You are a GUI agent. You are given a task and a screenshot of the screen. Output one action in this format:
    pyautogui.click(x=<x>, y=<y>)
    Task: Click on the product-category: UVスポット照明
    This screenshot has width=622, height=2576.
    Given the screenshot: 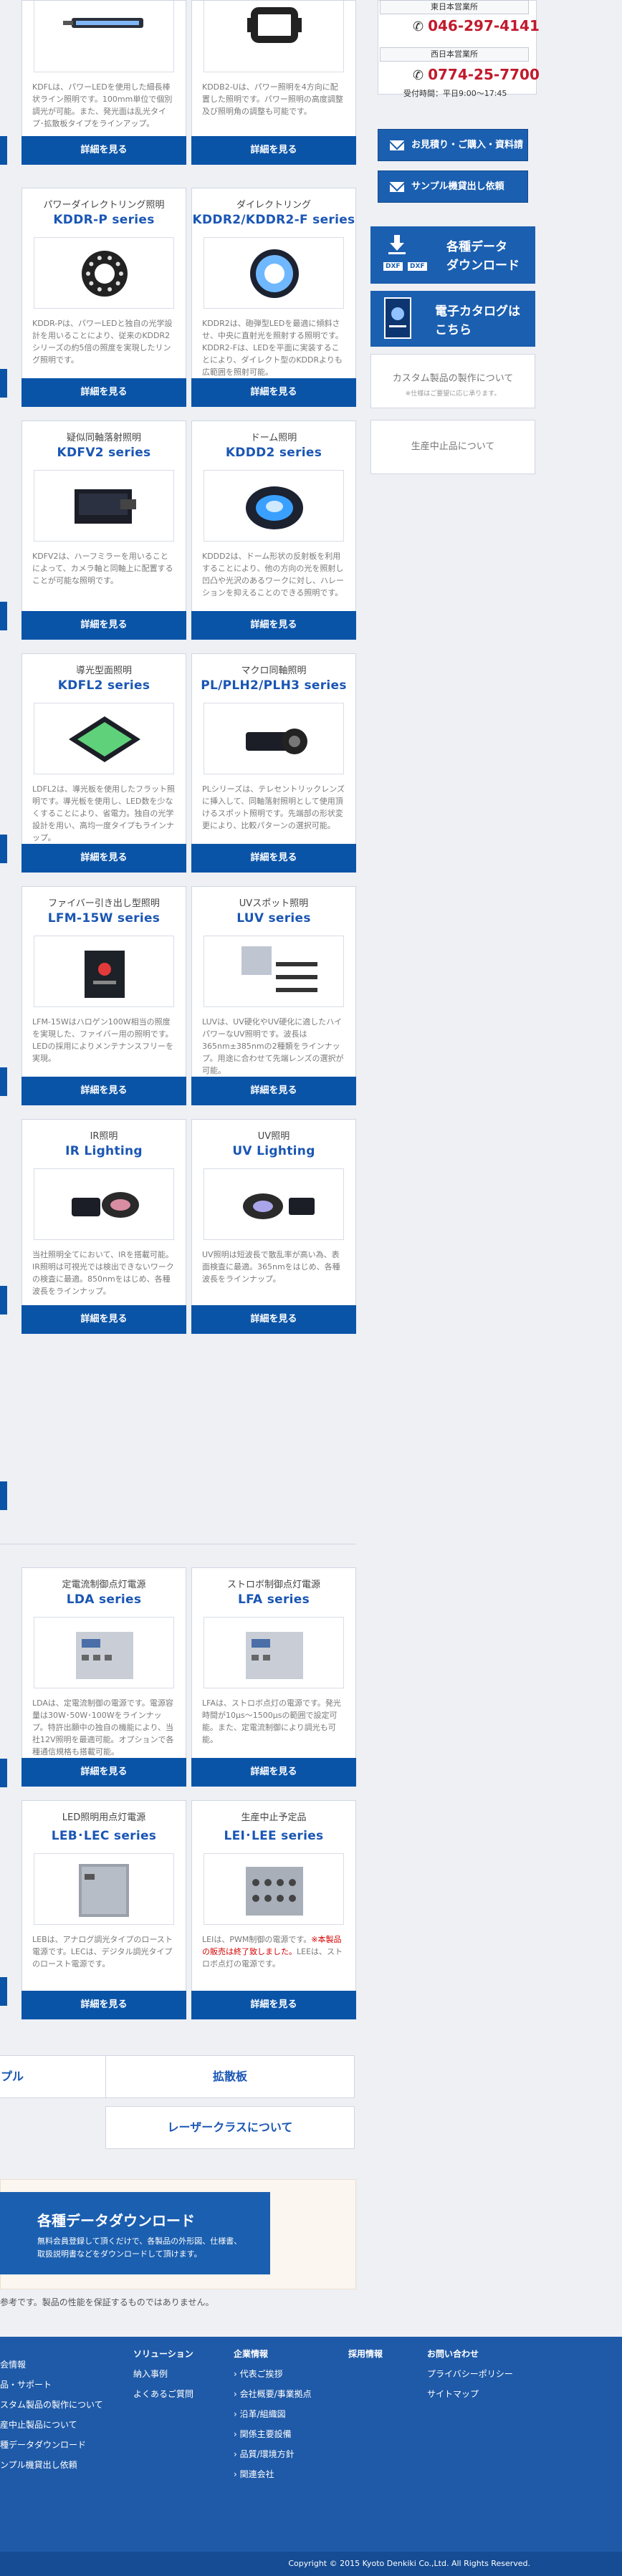 What is the action you would take?
    pyautogui.click(x=274, y=904)
    